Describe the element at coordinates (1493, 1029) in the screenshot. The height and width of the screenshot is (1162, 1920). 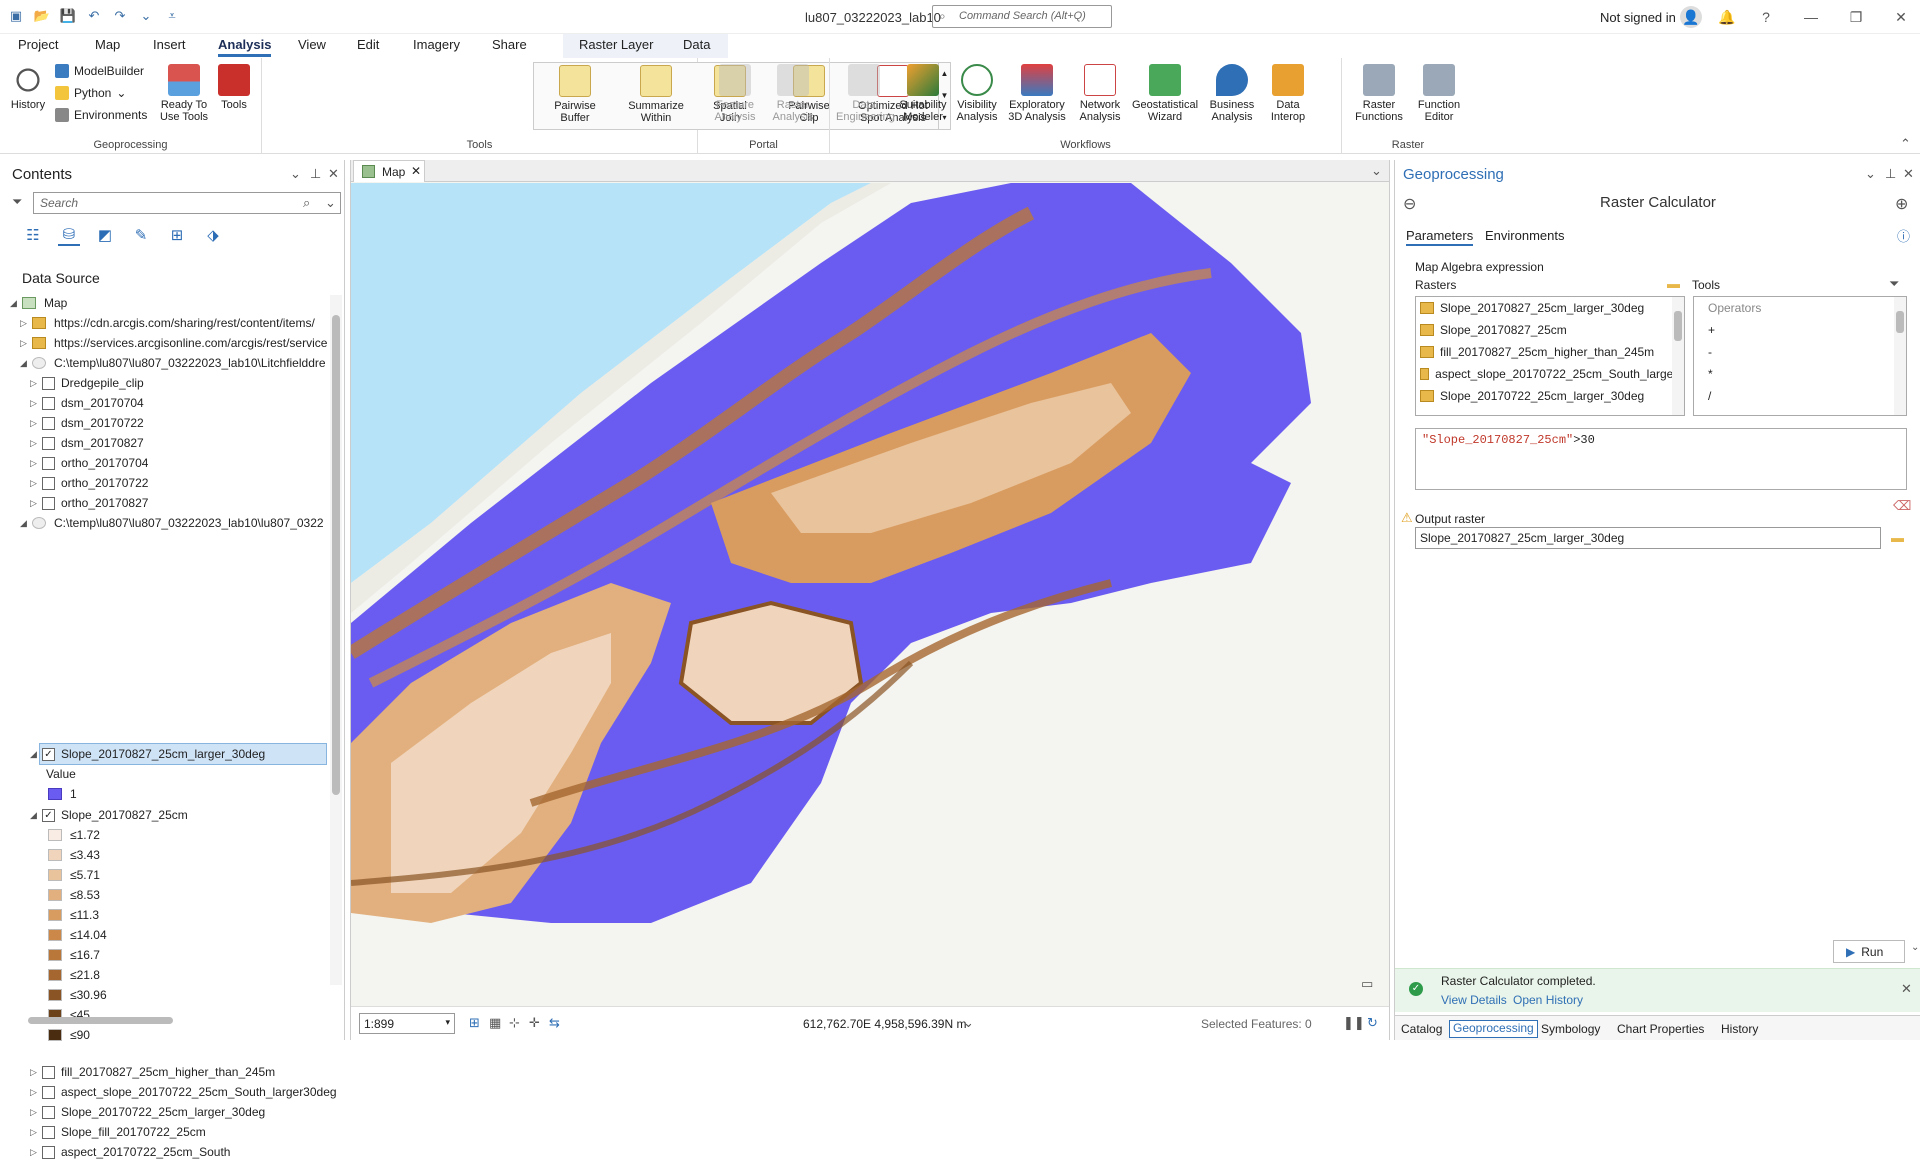
I see `tab-geoprocessing: Geoprocessing` at that location.